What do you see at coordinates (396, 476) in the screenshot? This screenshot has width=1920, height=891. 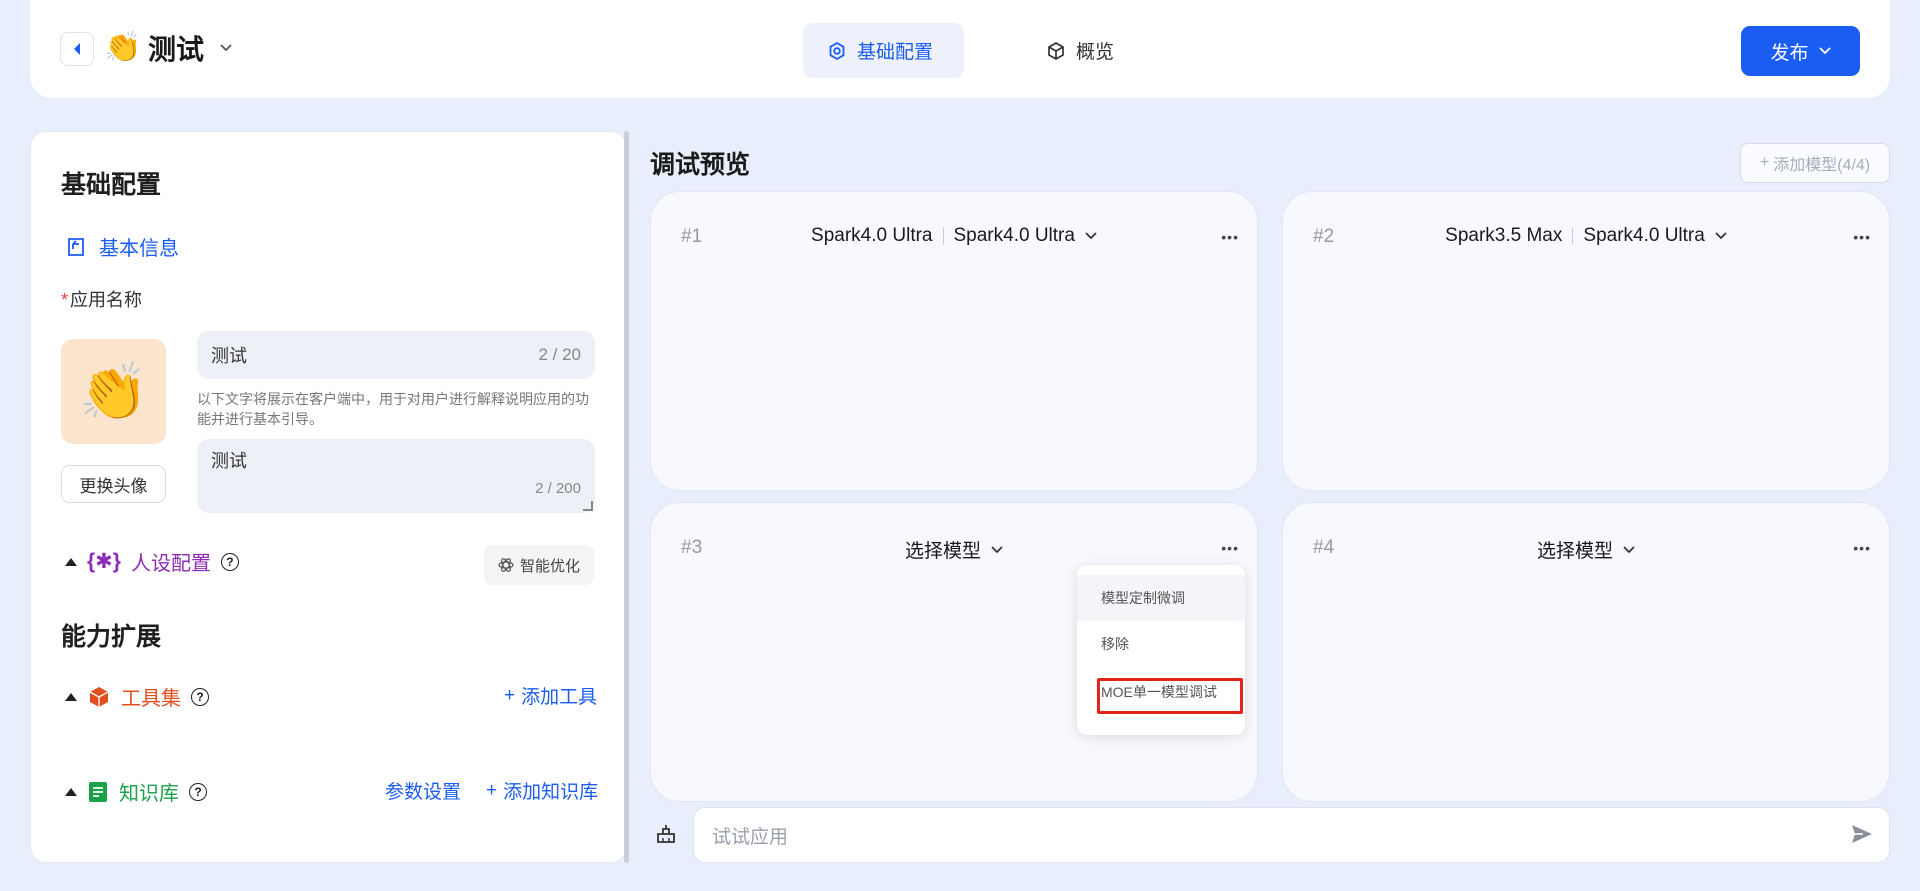 I see `description-textarea: 测试 2 / 200` at bounding box center [396, 476].